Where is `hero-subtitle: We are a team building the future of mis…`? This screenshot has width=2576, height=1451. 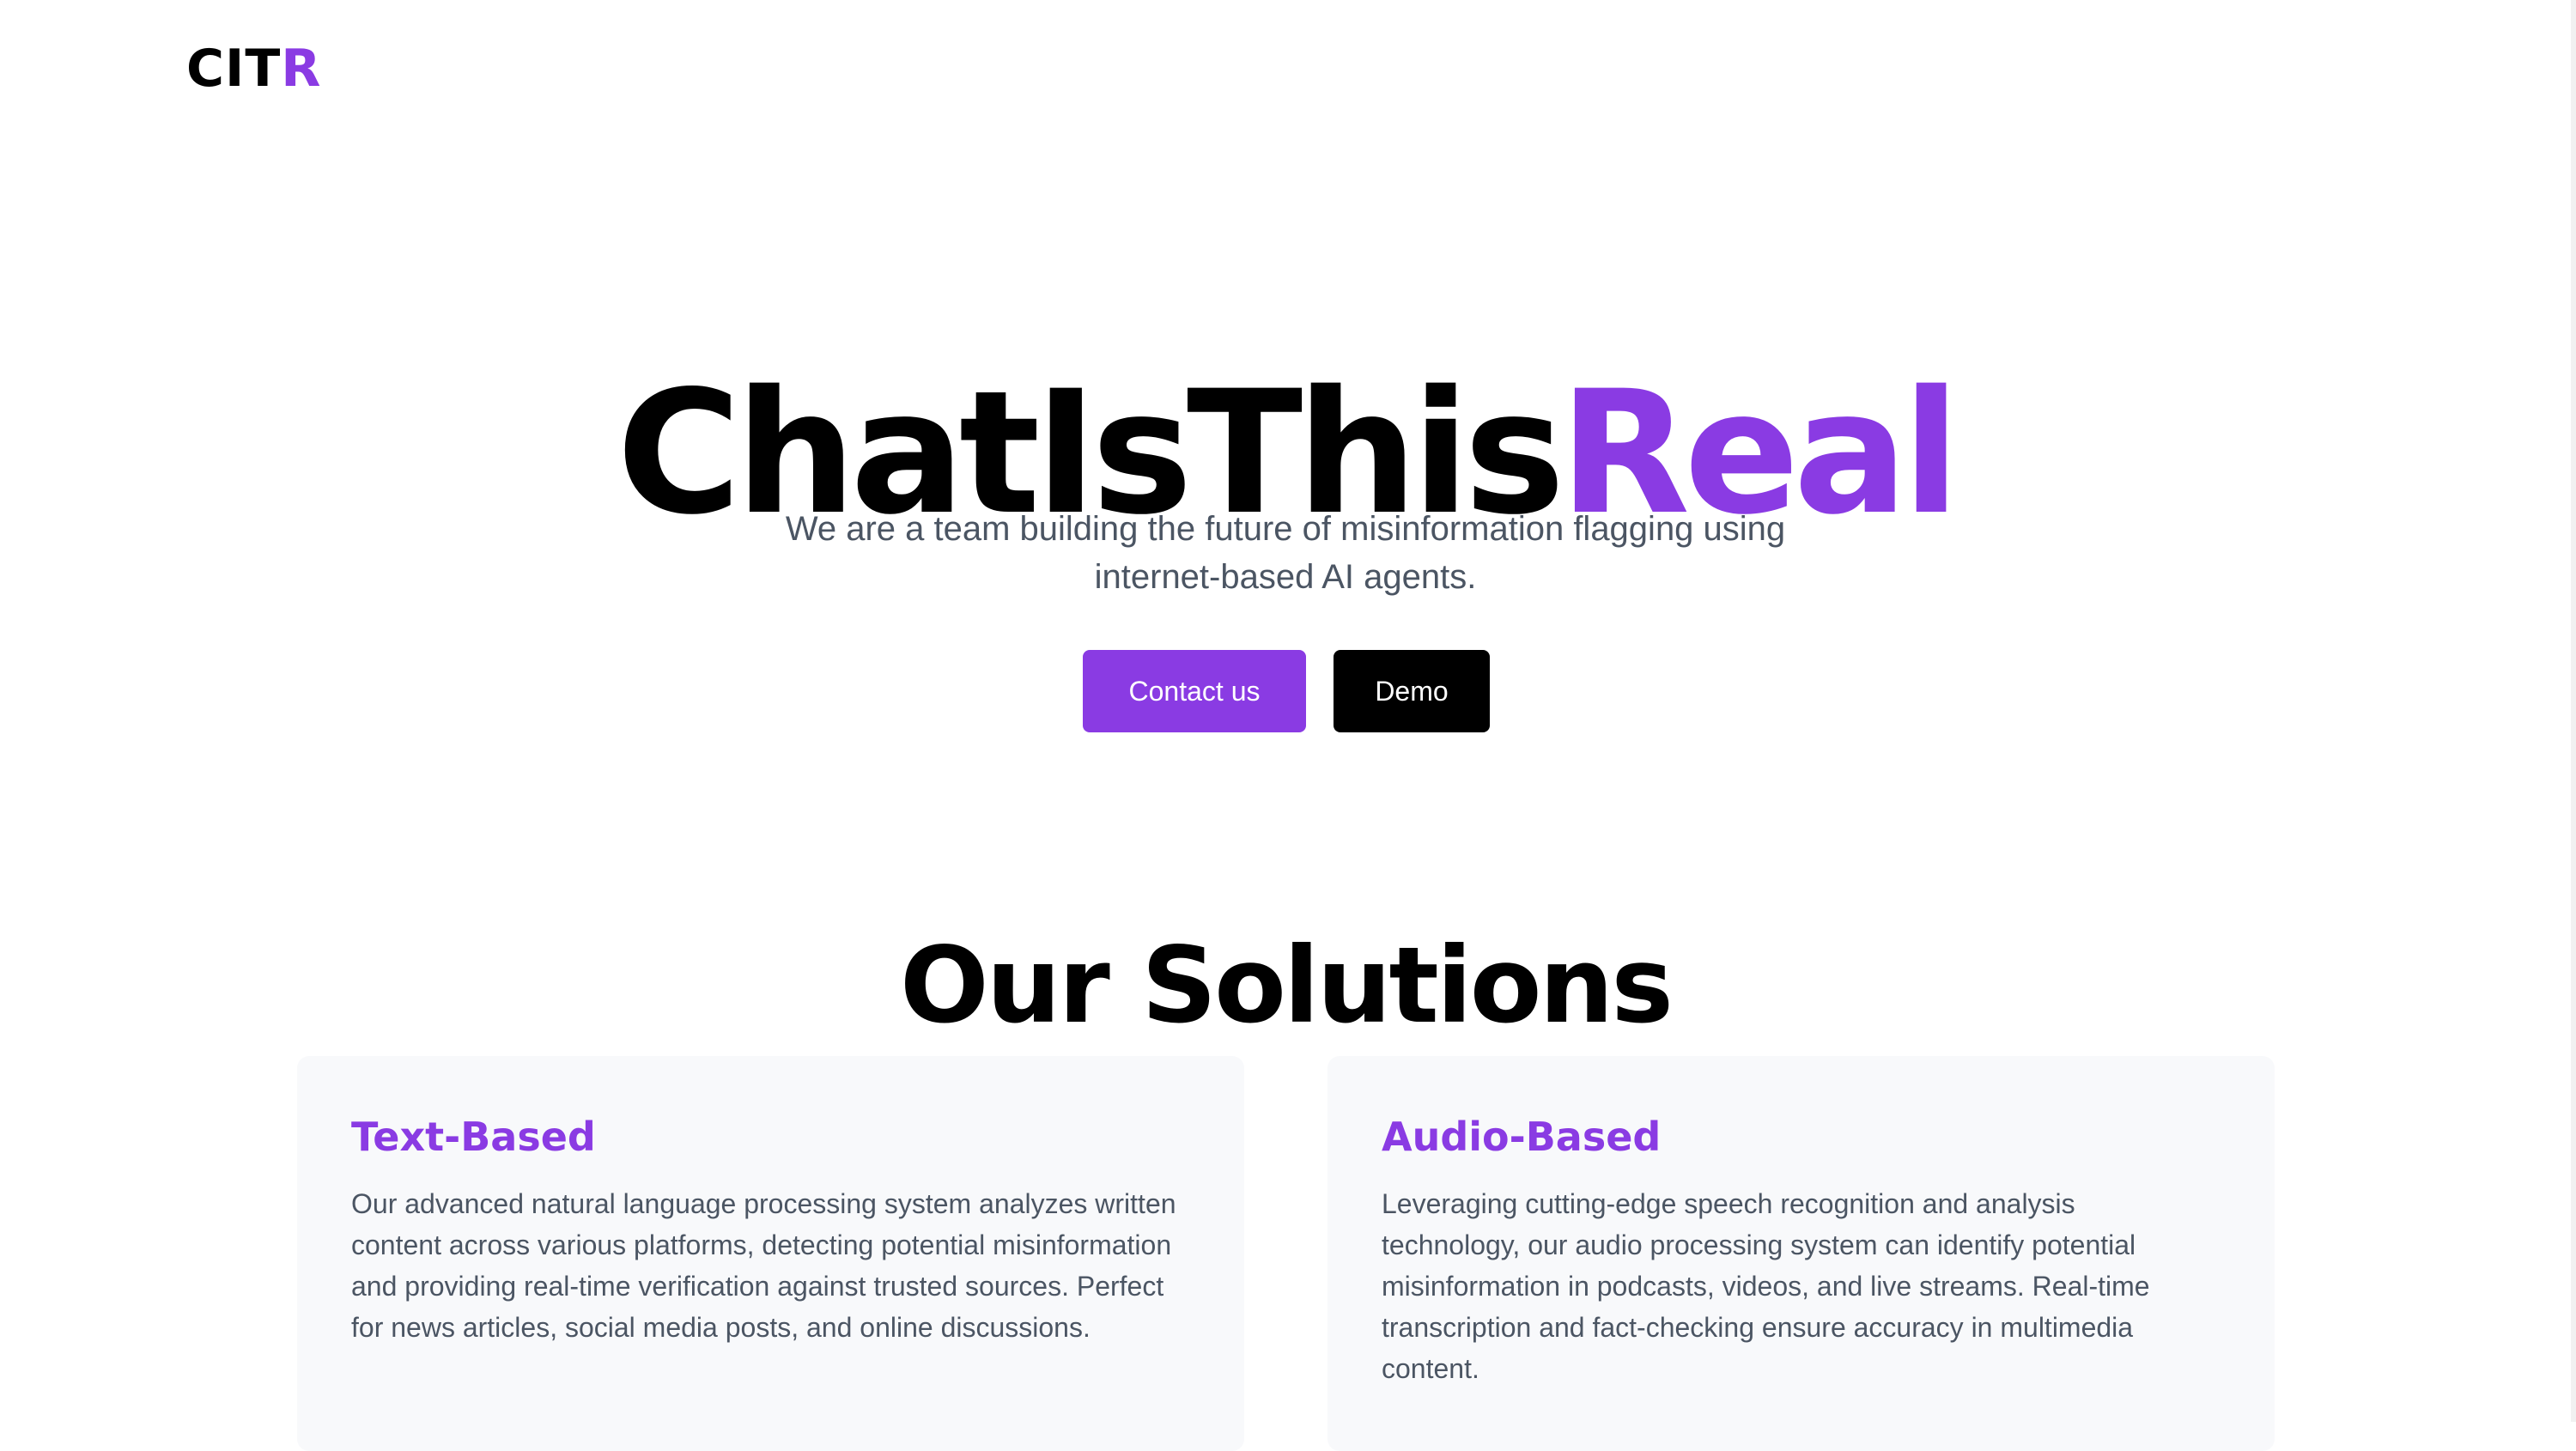
hero-subtitle: We are a team building the future of mis… is located at coordinates (1286, 553).